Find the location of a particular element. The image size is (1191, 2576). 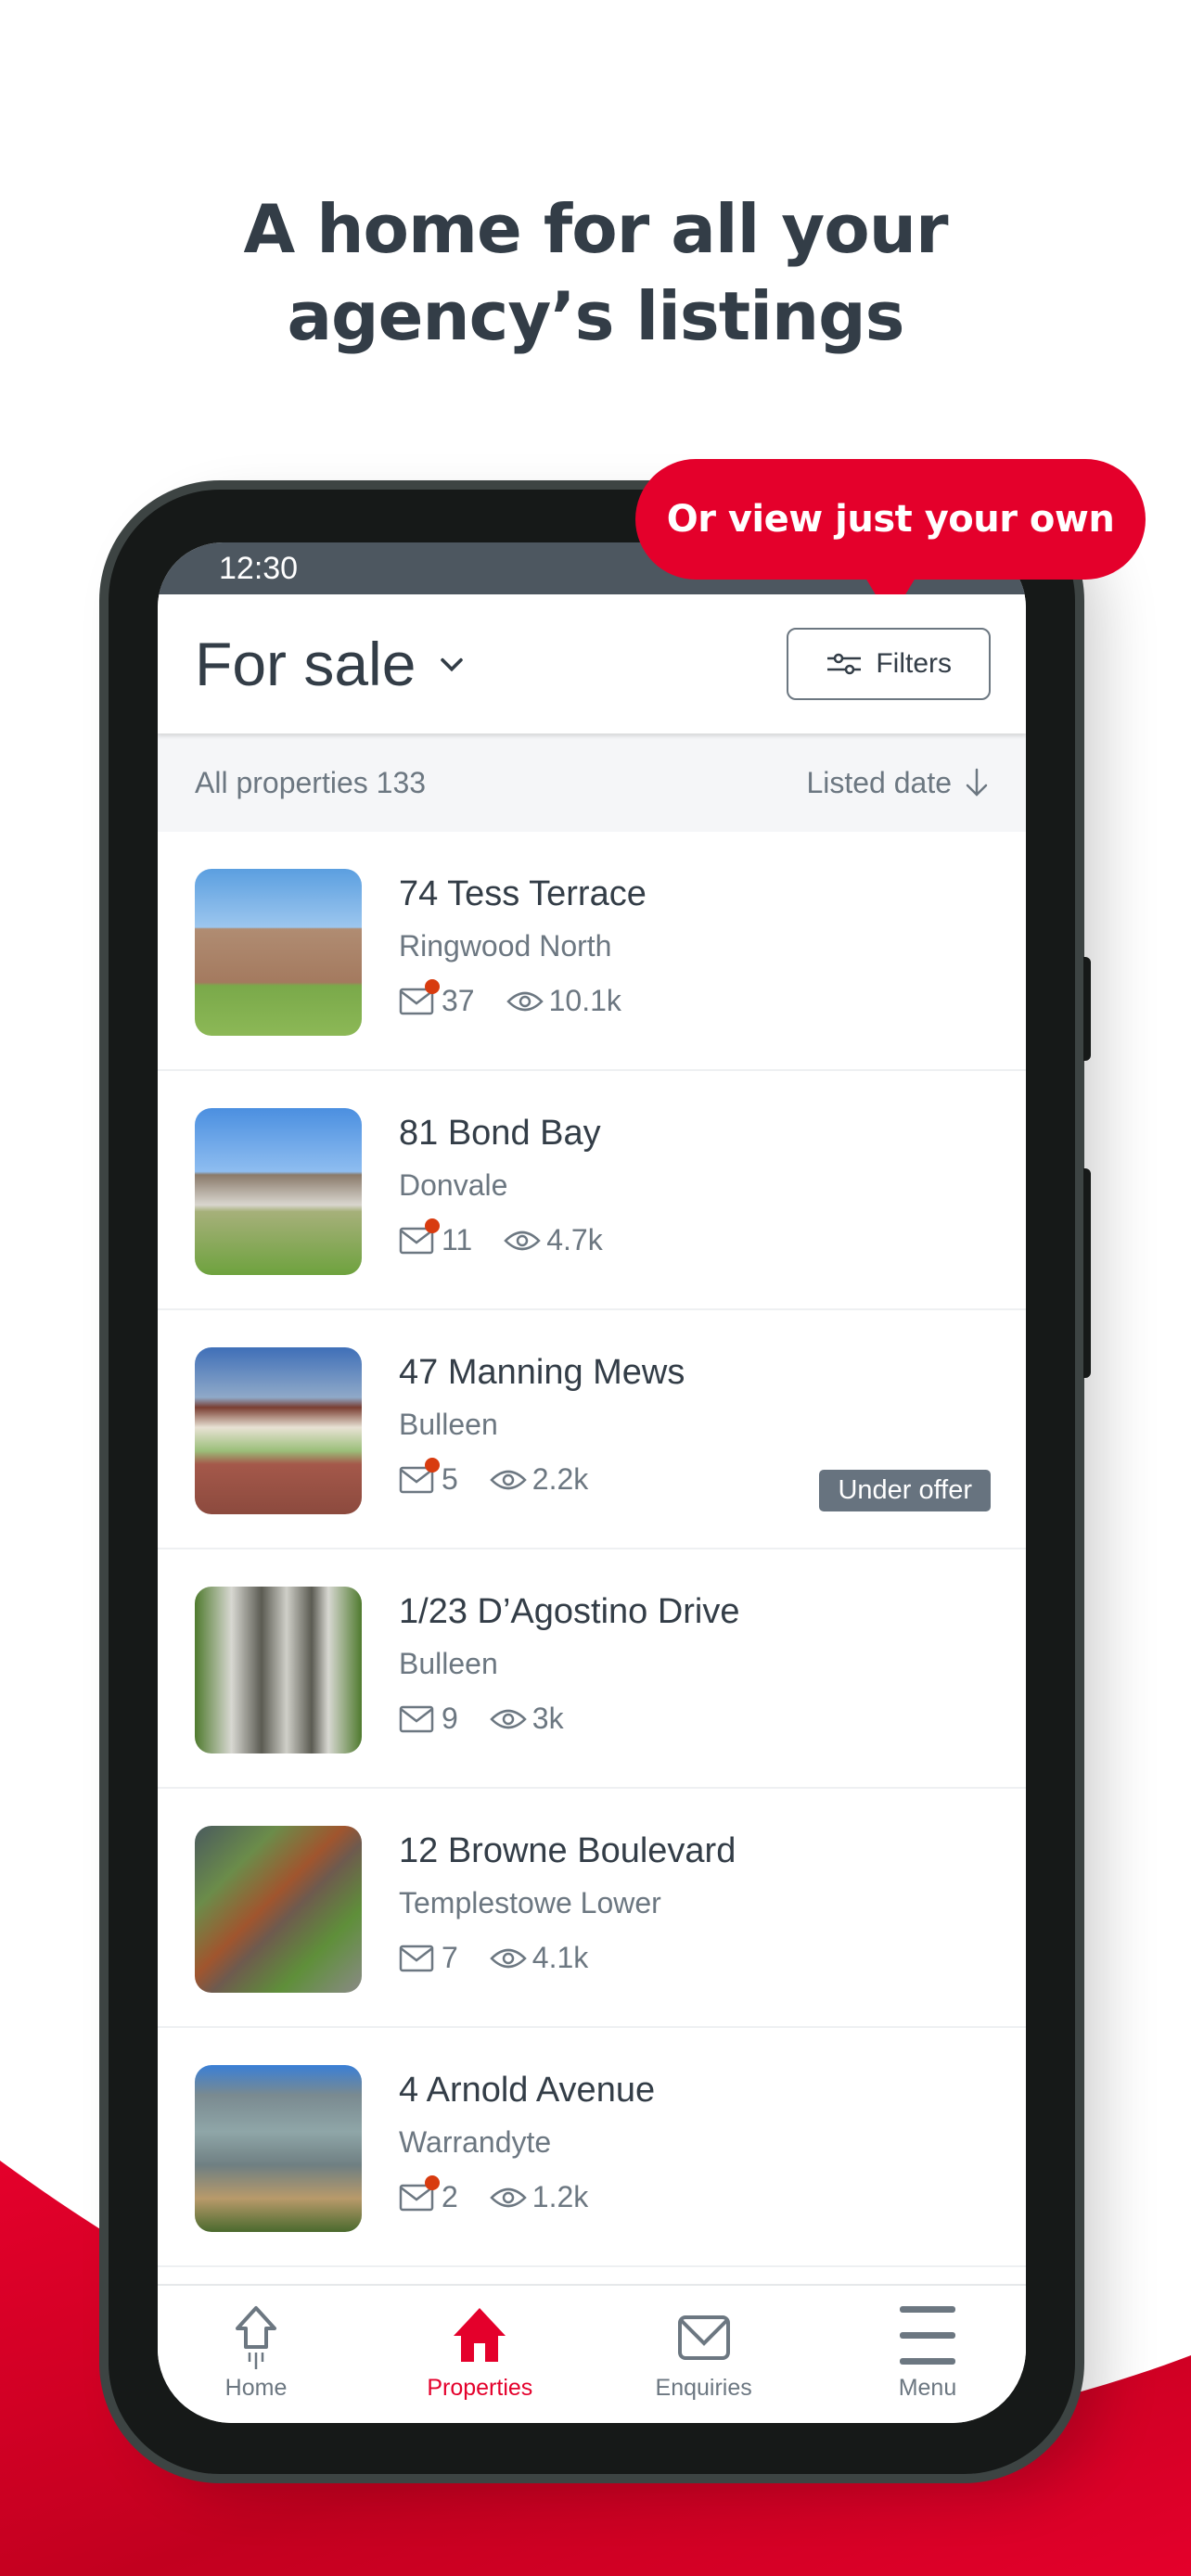

views-stat: 10.1k is located at coordinates (563, 1001).